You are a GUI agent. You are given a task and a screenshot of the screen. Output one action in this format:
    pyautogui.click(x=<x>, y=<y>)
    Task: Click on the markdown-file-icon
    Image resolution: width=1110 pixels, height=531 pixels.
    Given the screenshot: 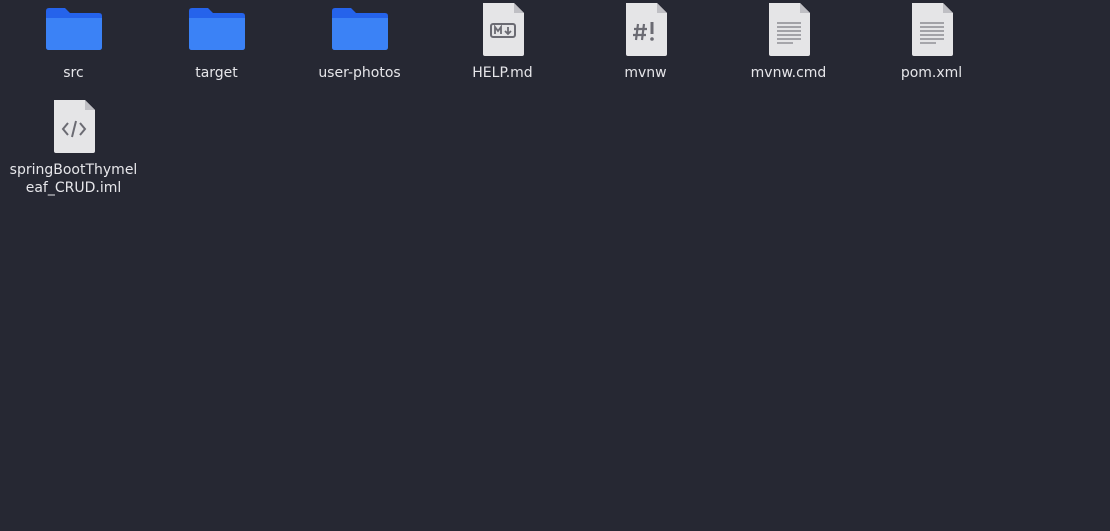 What is the action you would take?
    pyautogui.click(x=503, y=29)
    